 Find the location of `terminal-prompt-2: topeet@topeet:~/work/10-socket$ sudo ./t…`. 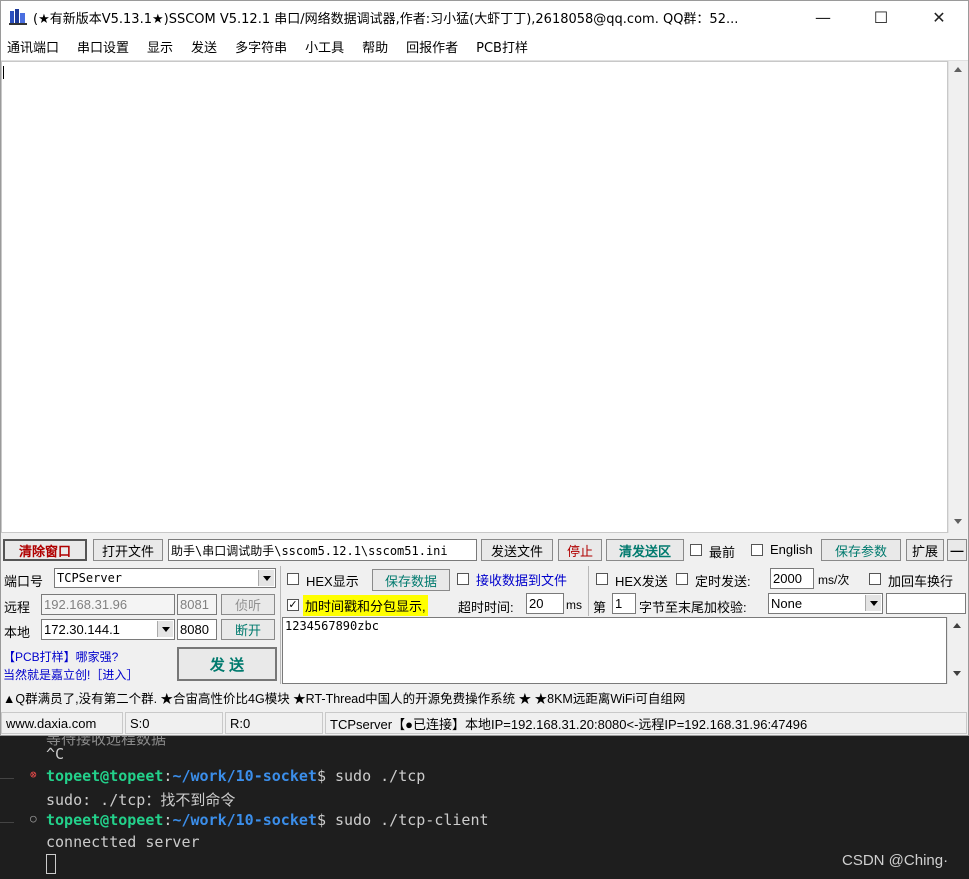

terminal-prompt-2: topeet@topeet:~/work/10-socket$ sudo ./t… is located at coordinates (267, 820).